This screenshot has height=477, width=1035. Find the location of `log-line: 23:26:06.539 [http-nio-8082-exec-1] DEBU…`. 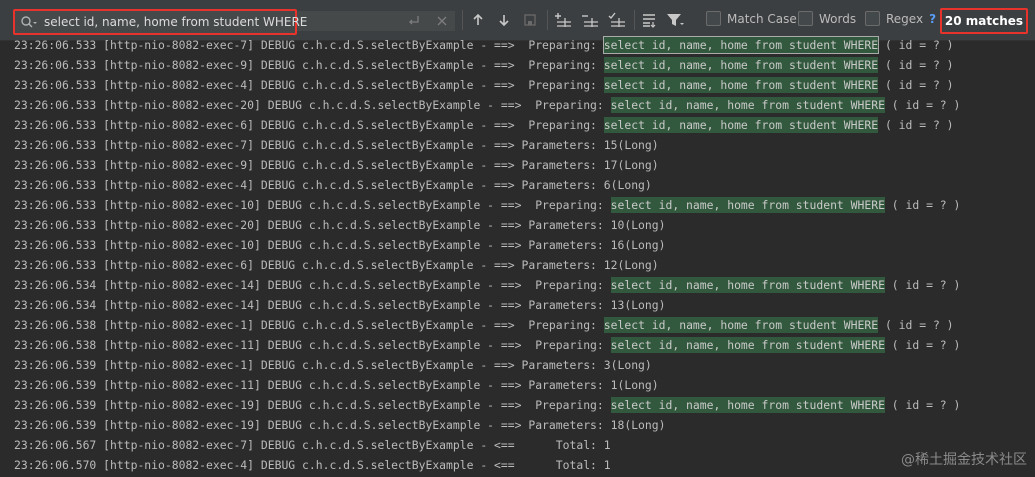

log-line: 23:26:06.539 [http-nio-8082-exec-1] DEBU… is located at coordinates (517, 365).